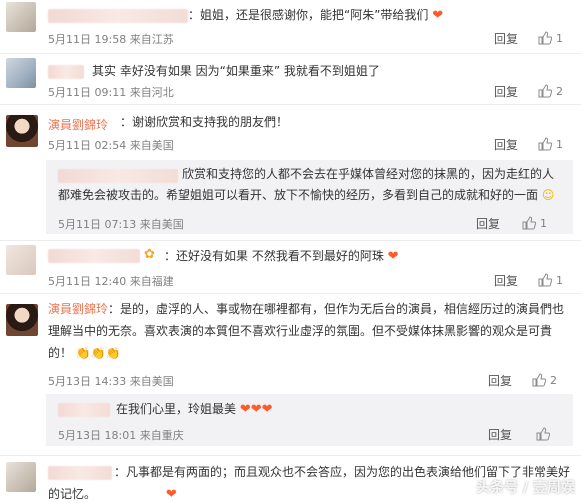  Describe the element at coordinates (111, 39) in the screenshot. I see `comment-meta: 5月11日 19:58 来自江苏` at that location.